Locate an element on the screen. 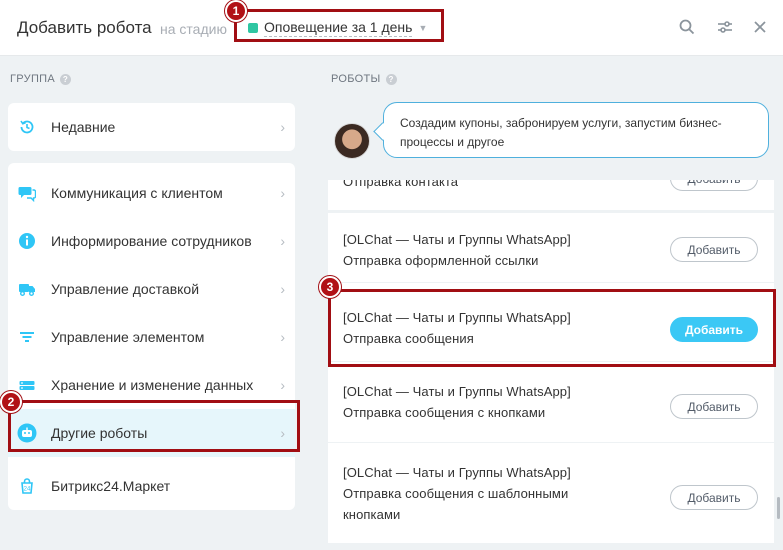  callout-marker-2: 2 is located at coordinates (11, 402).